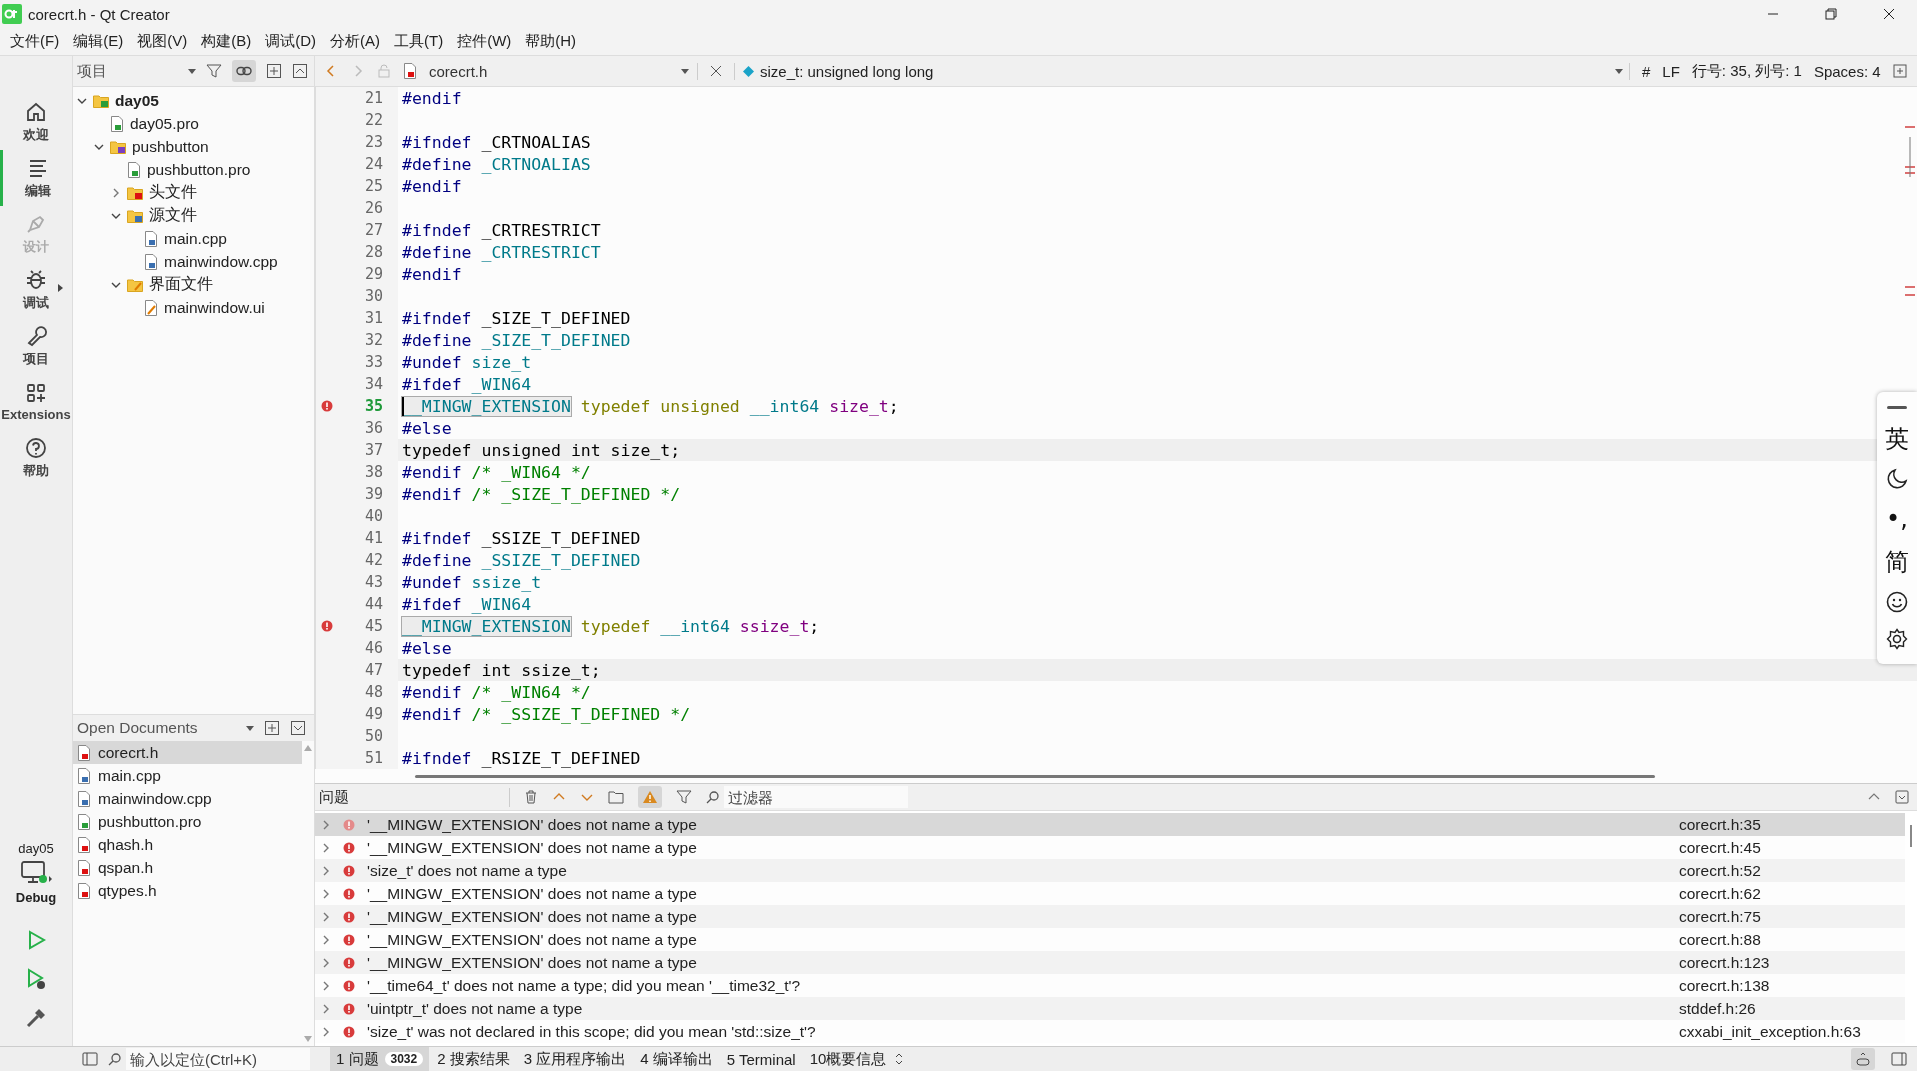 The height and width of the screenshot is (1071, 1917). Describe the element at coordinates (187, 890) in the screenshot. I see `open-document-item: qtypes.h` at that location.